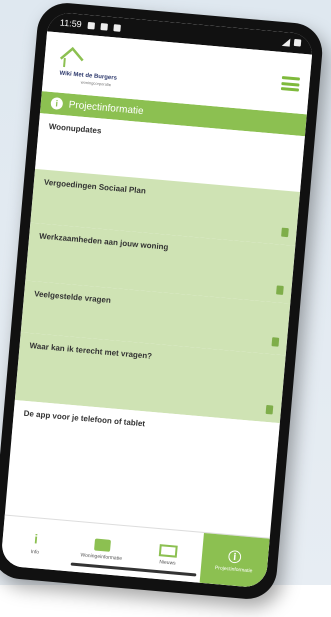  I want to click on nav-label: Projectinformatie, so click(233, 569).